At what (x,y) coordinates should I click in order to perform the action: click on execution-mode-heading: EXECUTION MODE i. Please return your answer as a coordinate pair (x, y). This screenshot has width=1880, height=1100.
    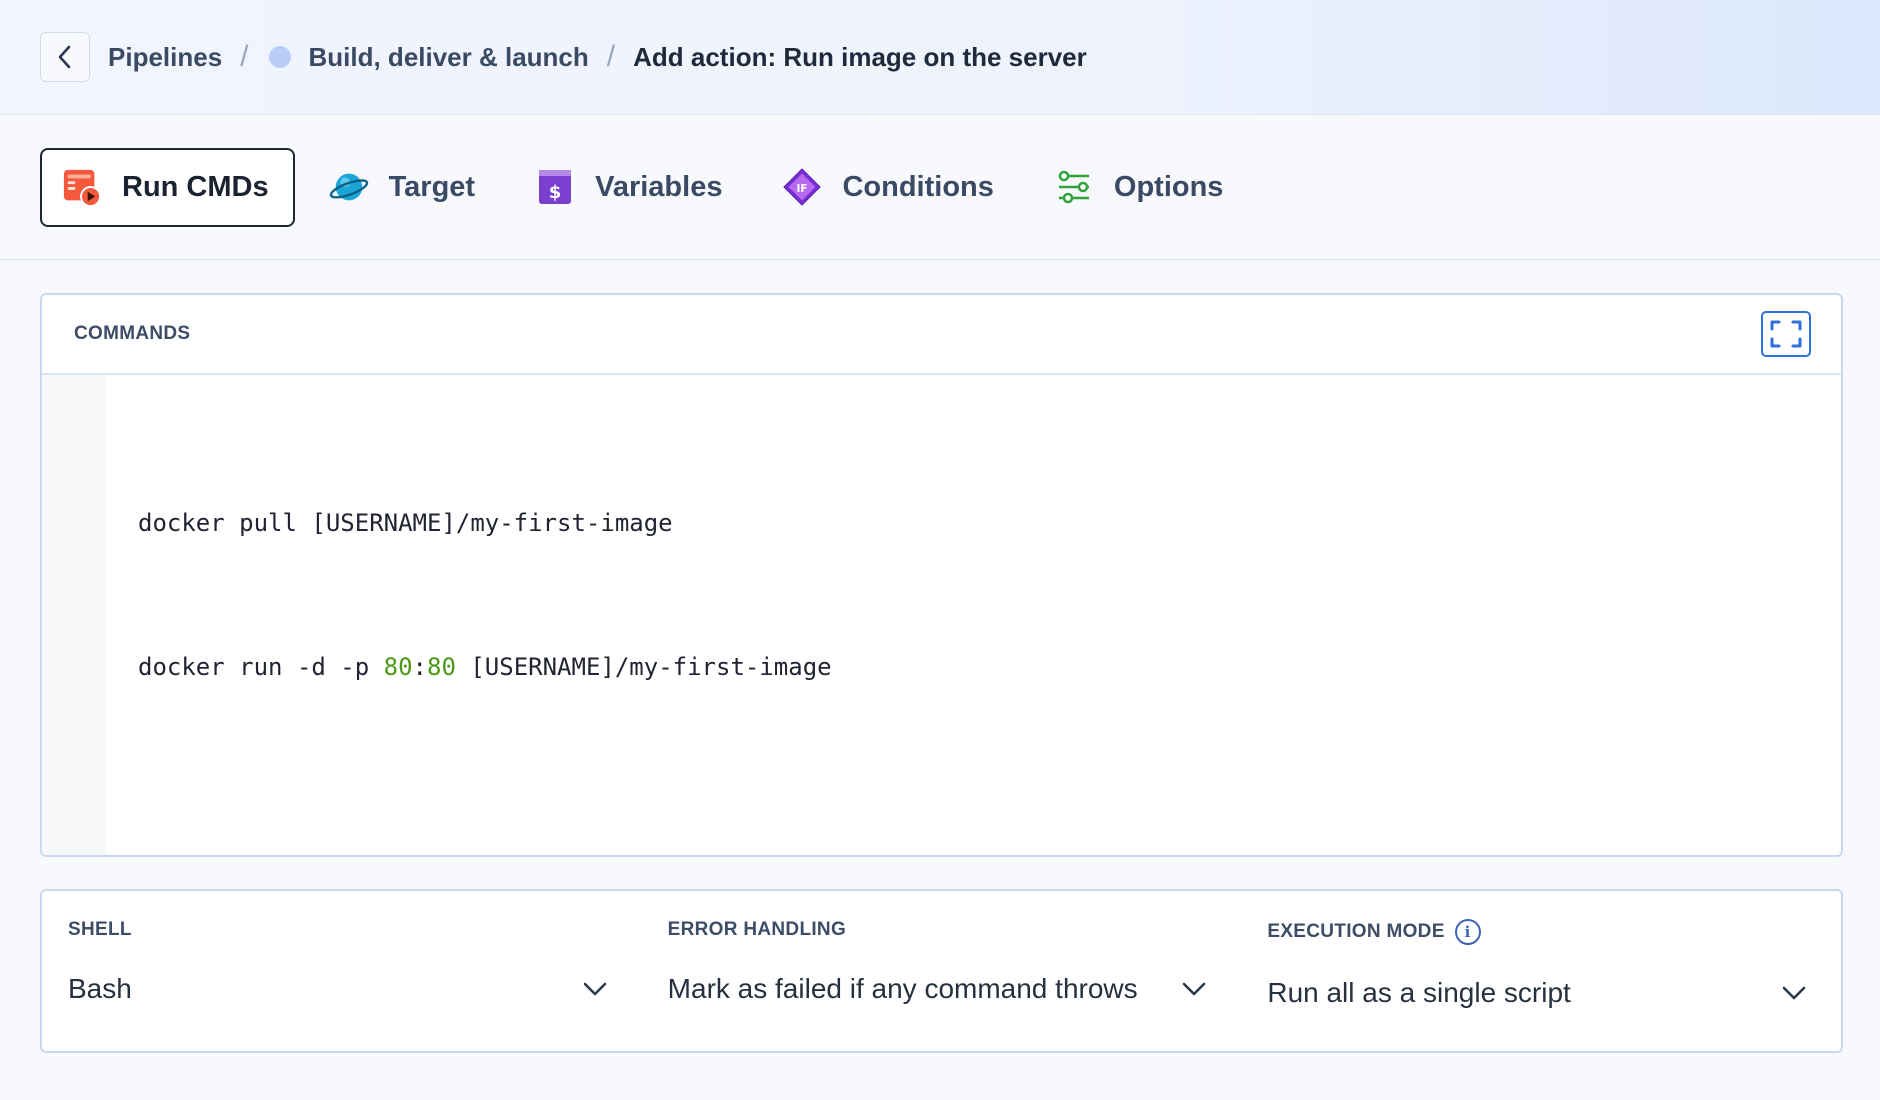
    Looking at the image, I should click on (1538, 932).